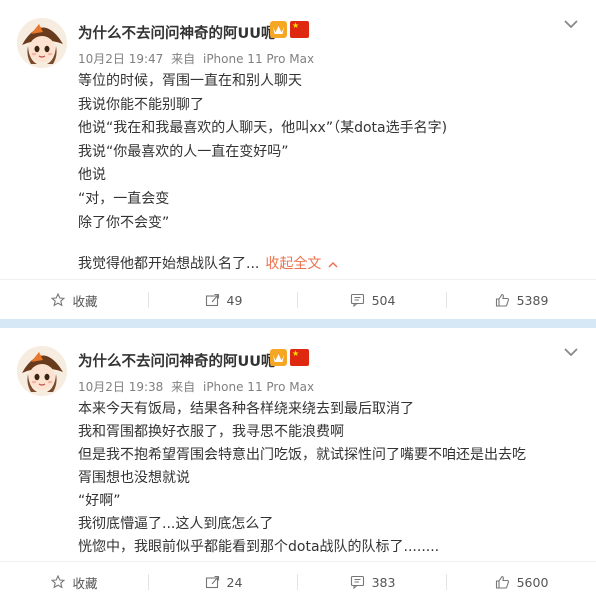 This screenshot has height=601, width=596. I want to click on content-line: 他说“我在和我最喜欢的人聊天，他叫xx”（某dota选手名字), so click(263, 128).